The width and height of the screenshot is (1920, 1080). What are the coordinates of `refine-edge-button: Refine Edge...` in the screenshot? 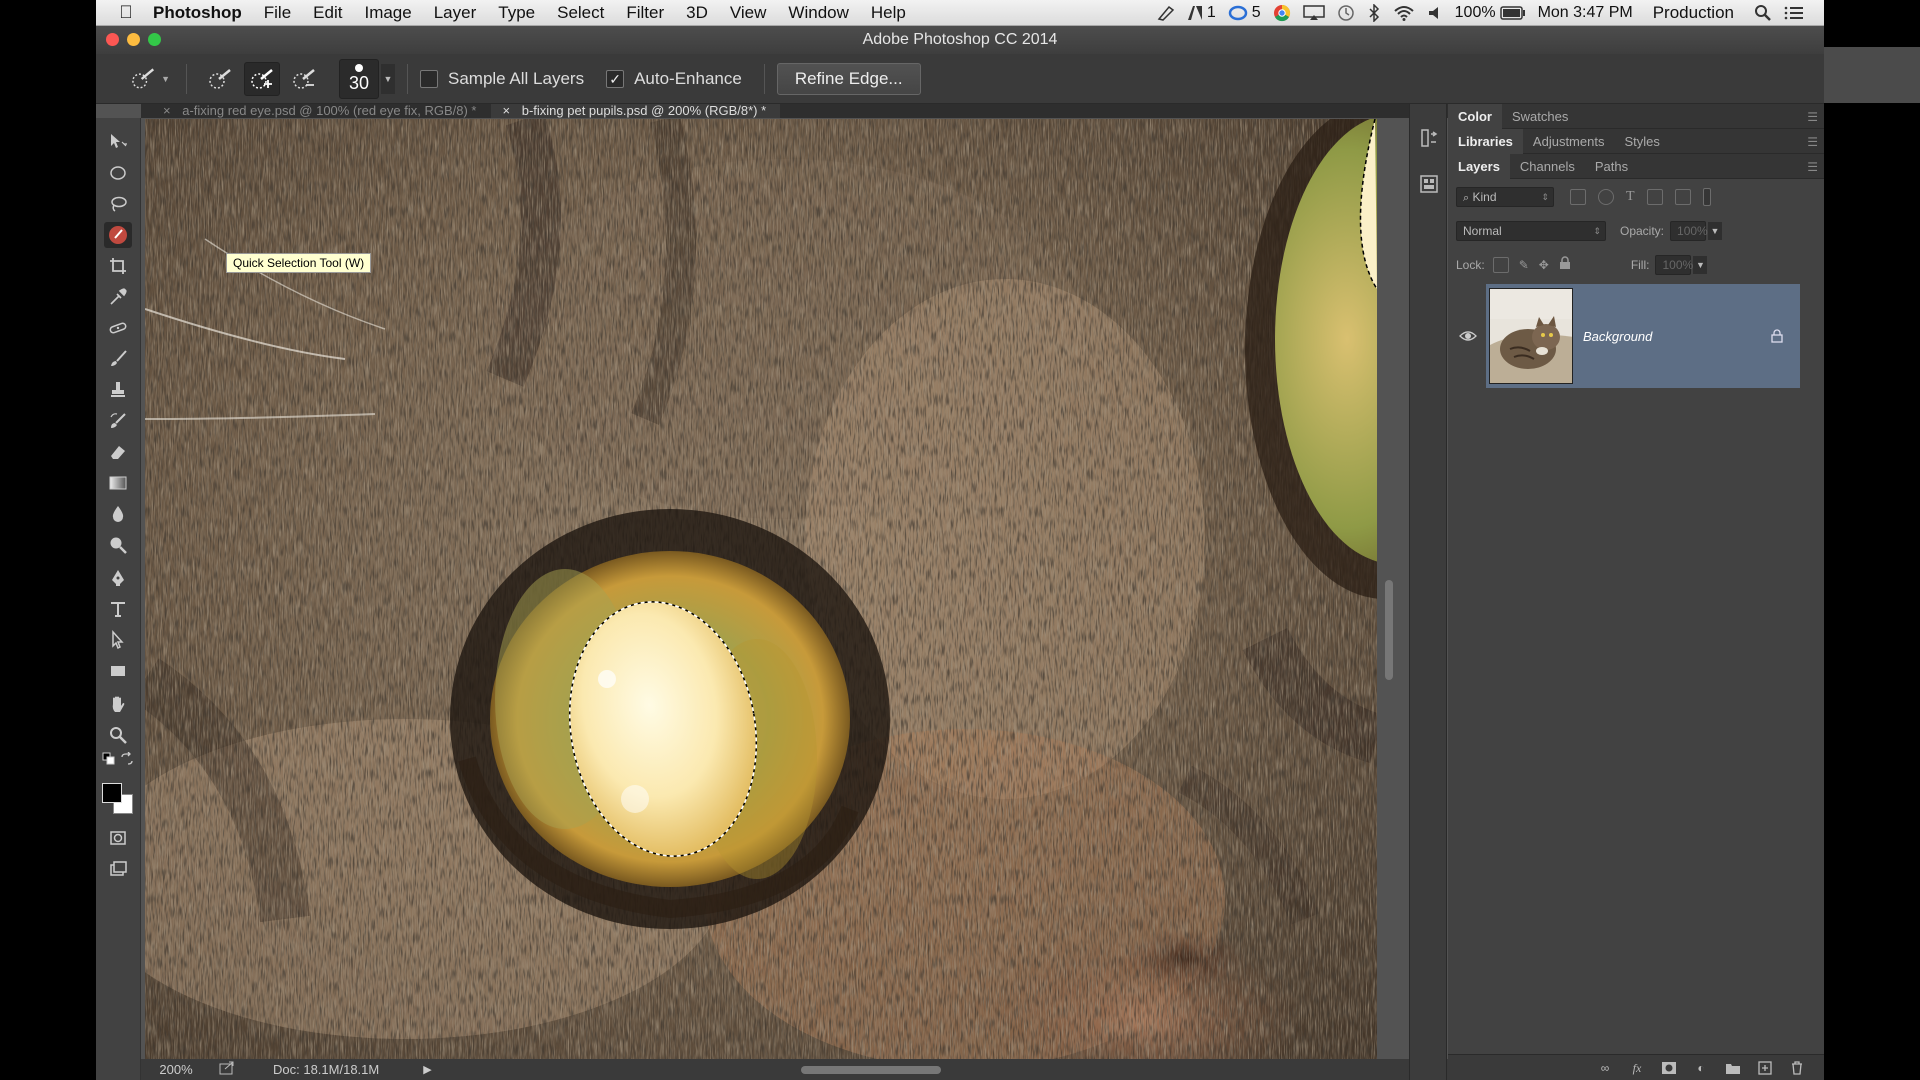 It's located at (848, 78).